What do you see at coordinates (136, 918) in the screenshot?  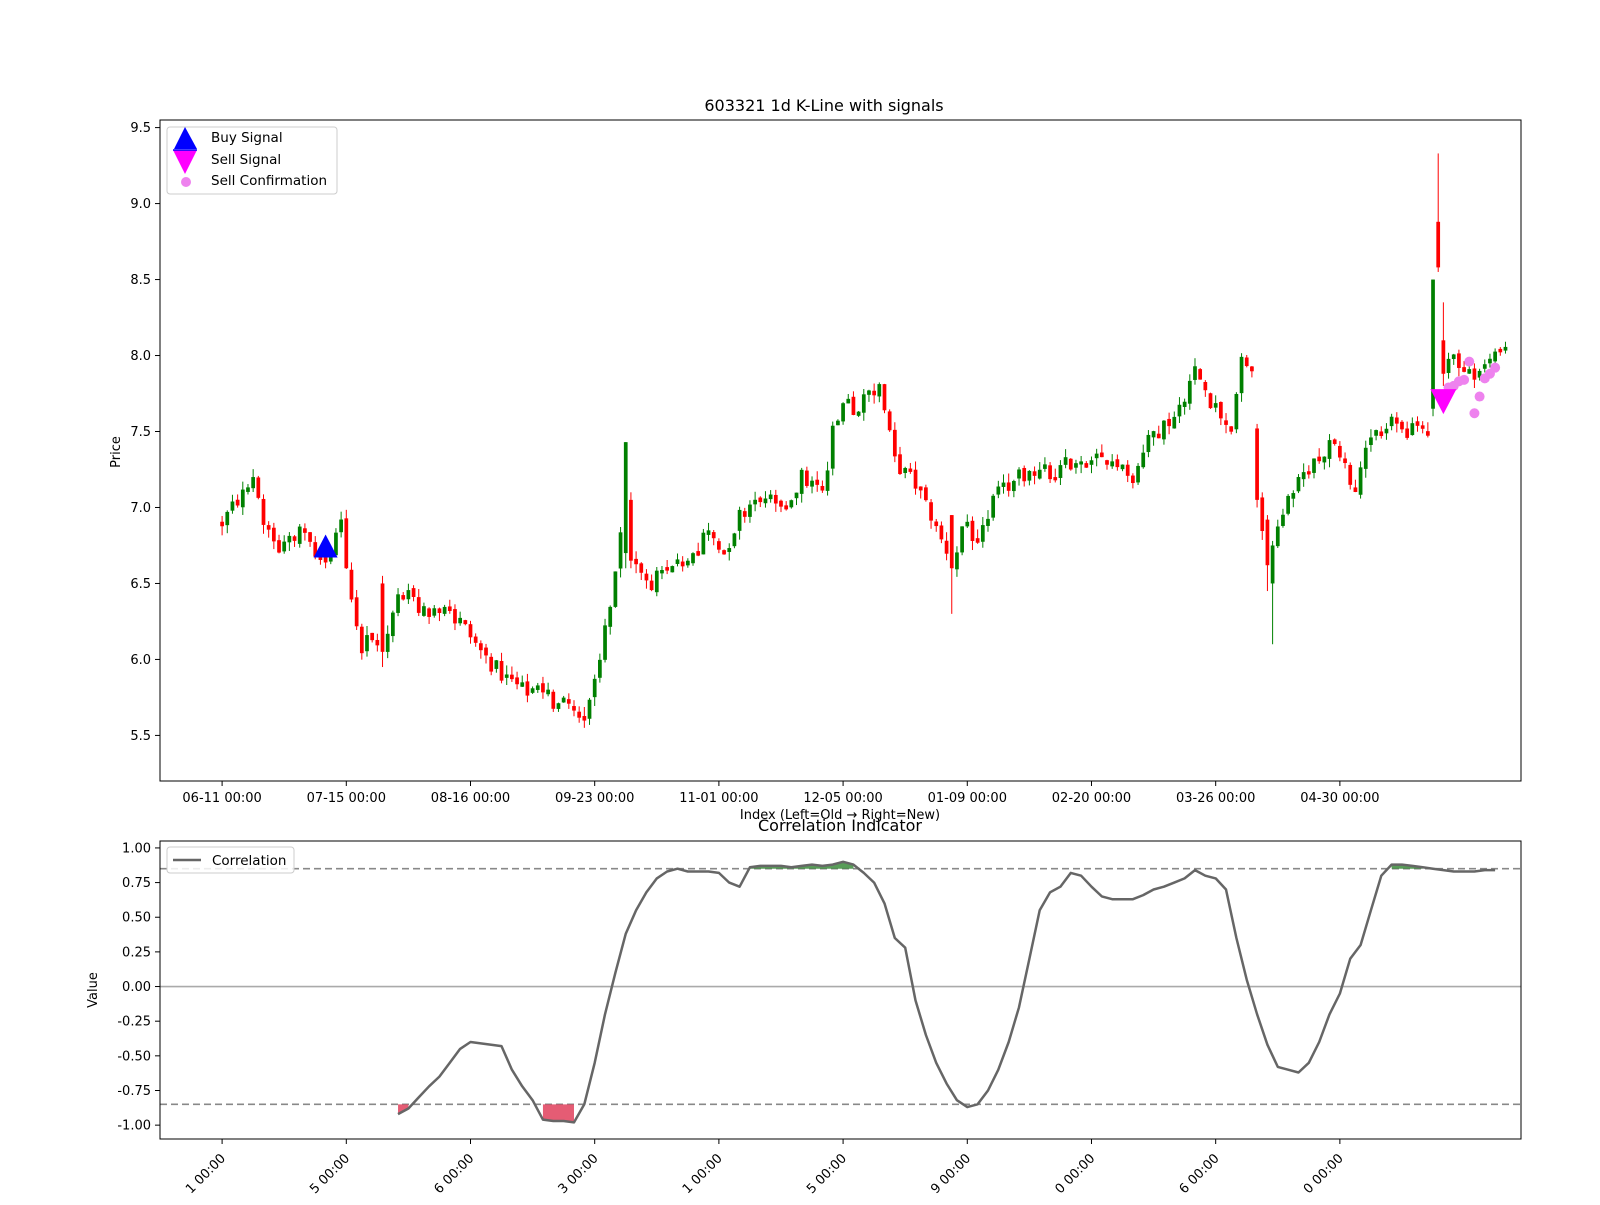 I see `correlation-y-tick-label: 0.50` at bounding box center [136, 918].